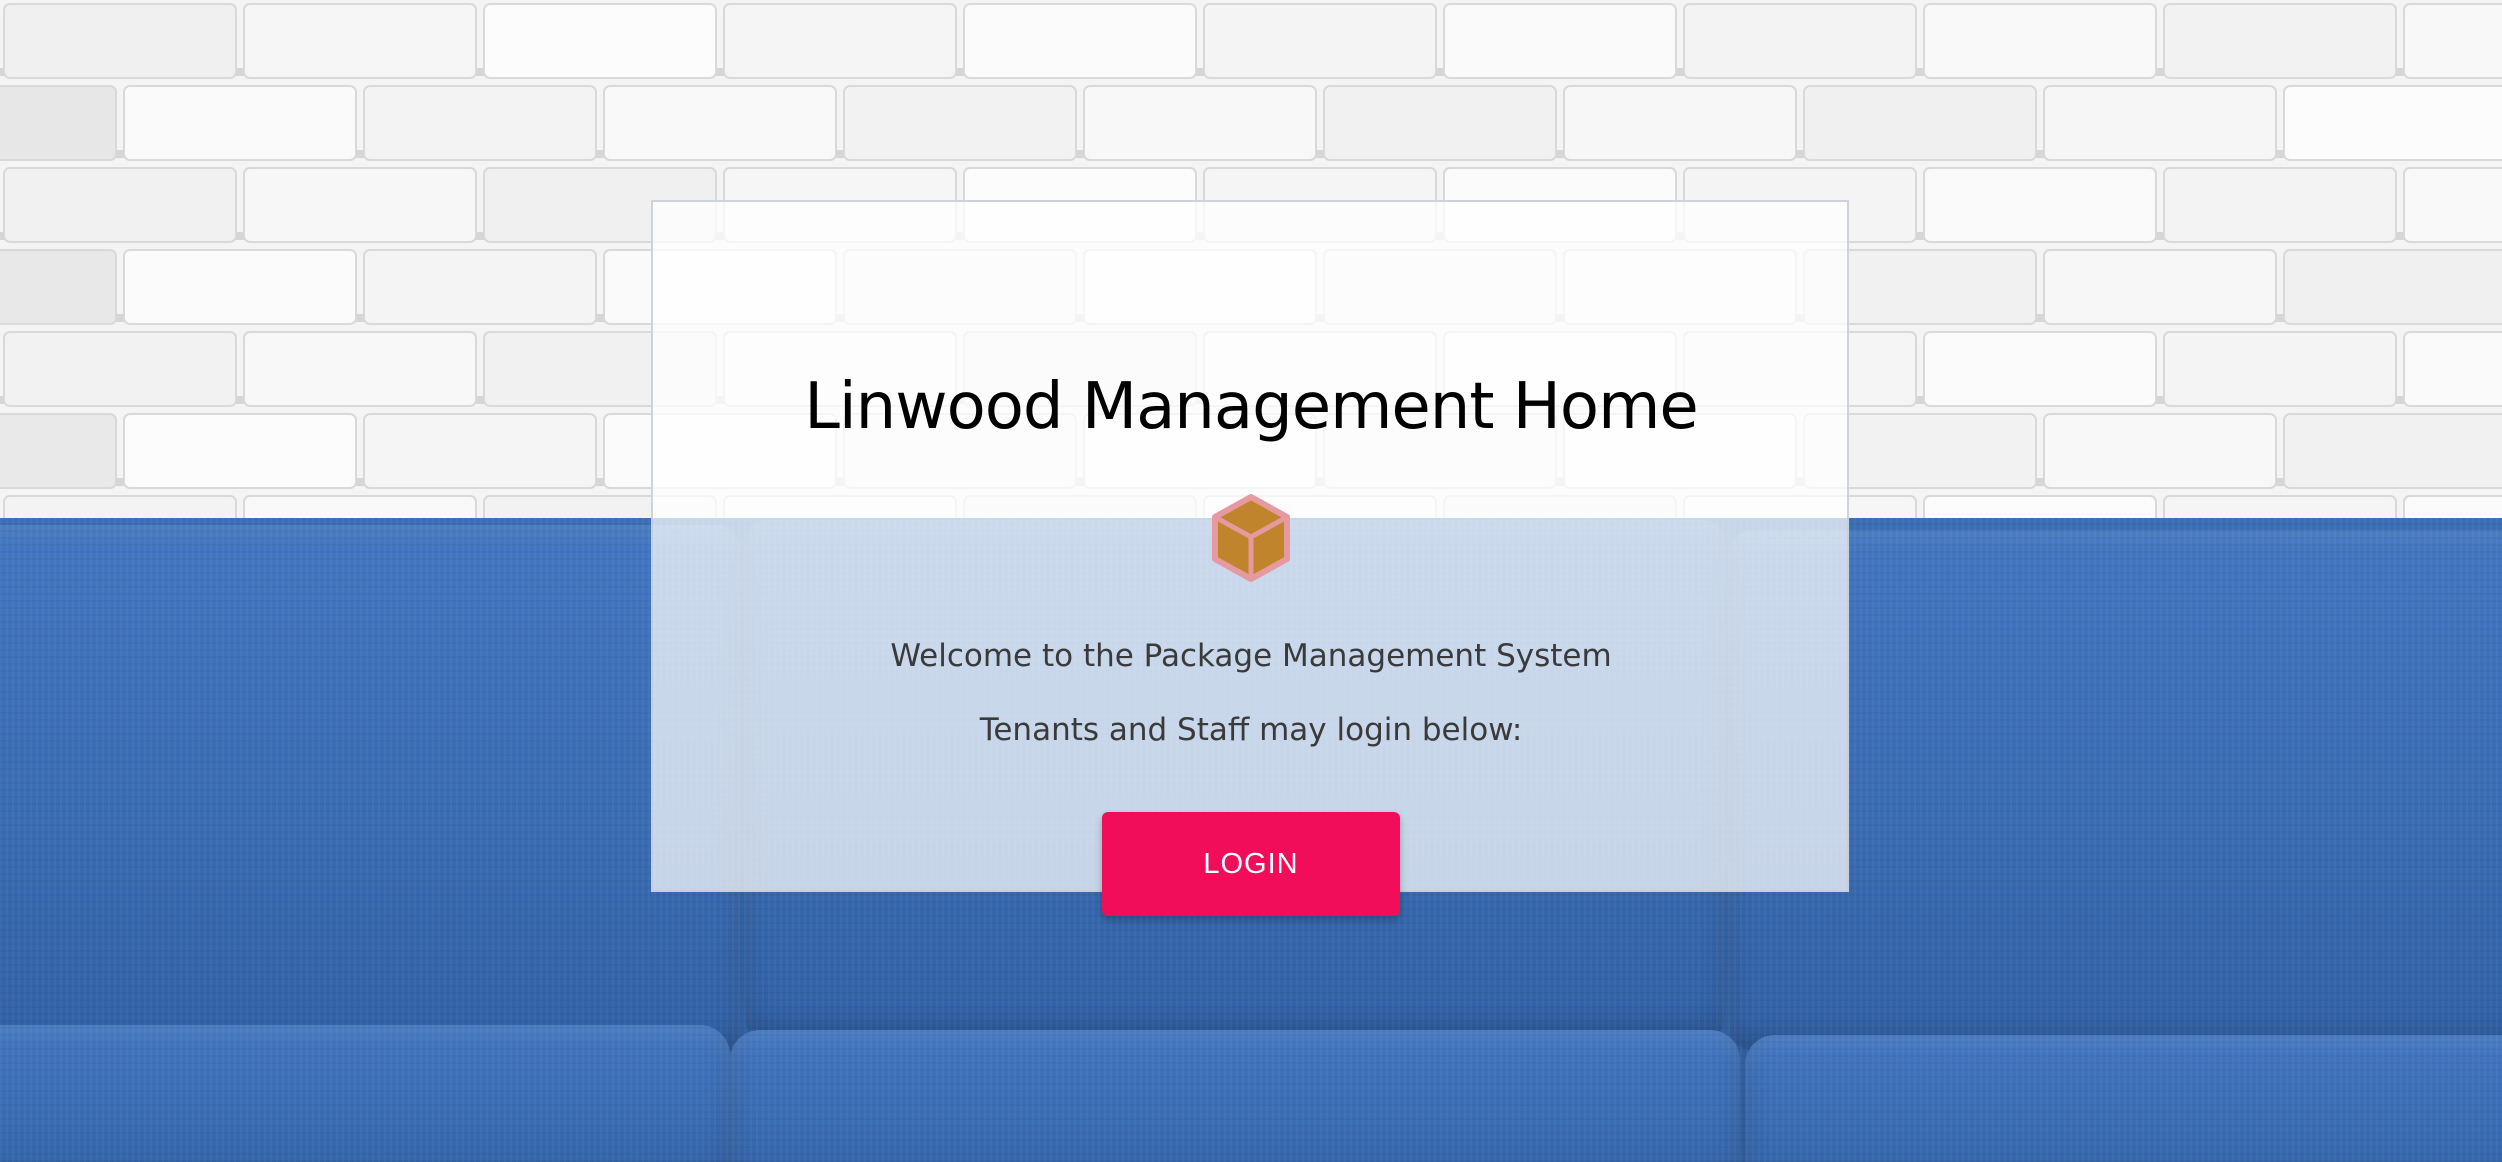  What do you see at coordinates (1251, 656) in the screenshot?
I see `welcome-text: Welcome to the Package Management System` at bounding box center [1251, 656].